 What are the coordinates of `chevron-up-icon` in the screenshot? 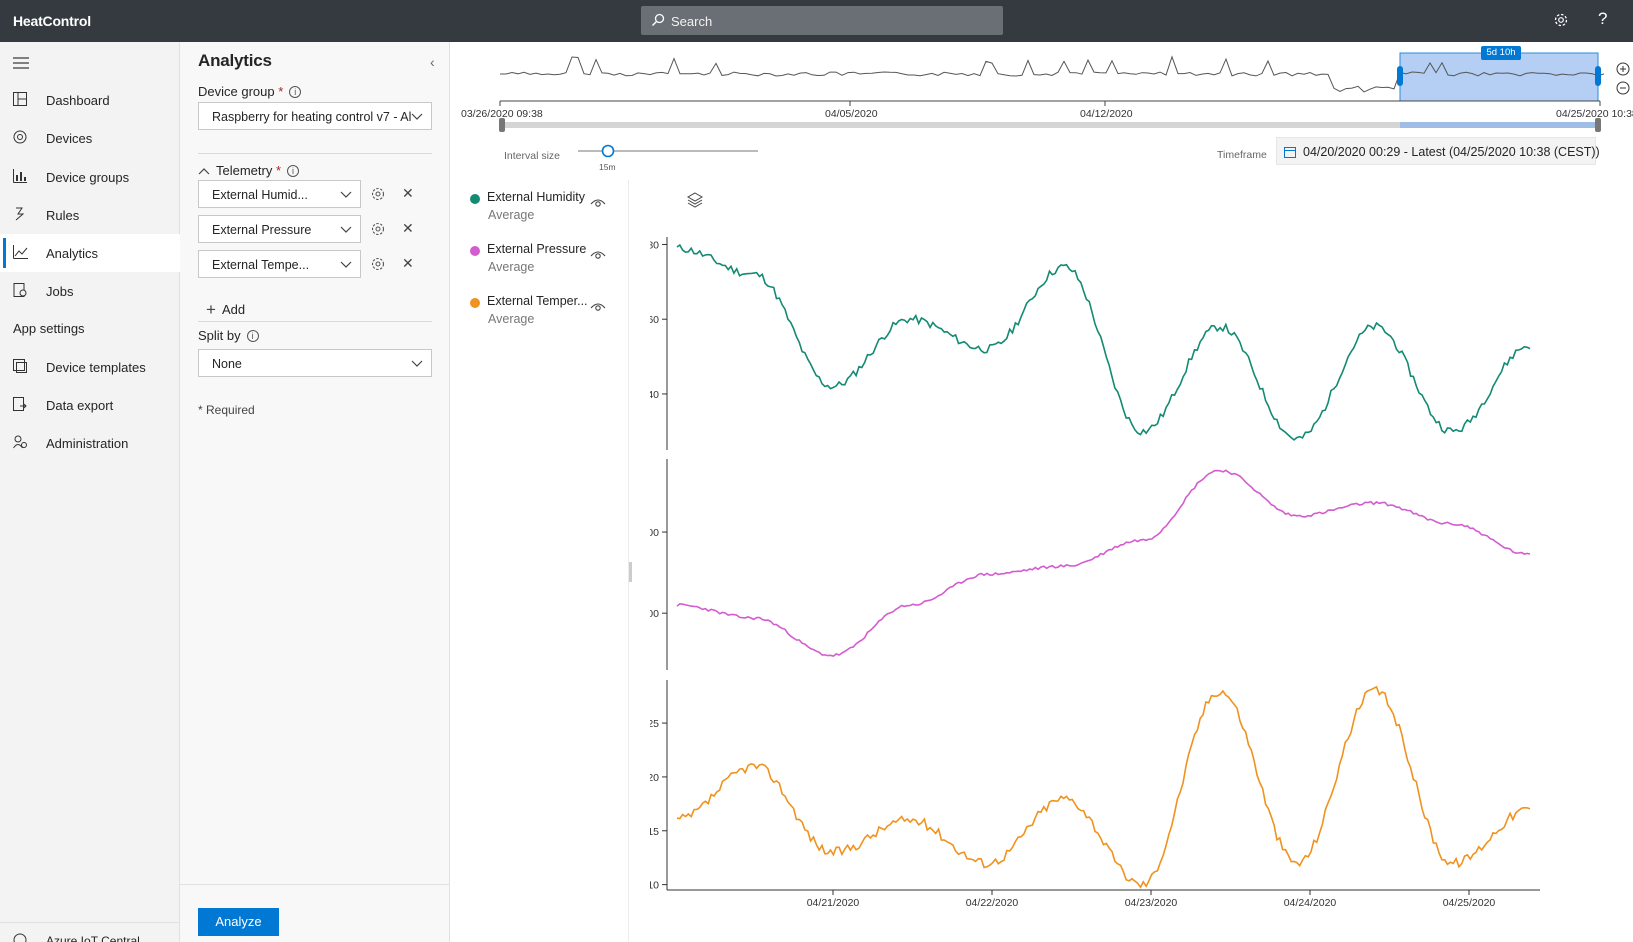 It's located at (204, 171).